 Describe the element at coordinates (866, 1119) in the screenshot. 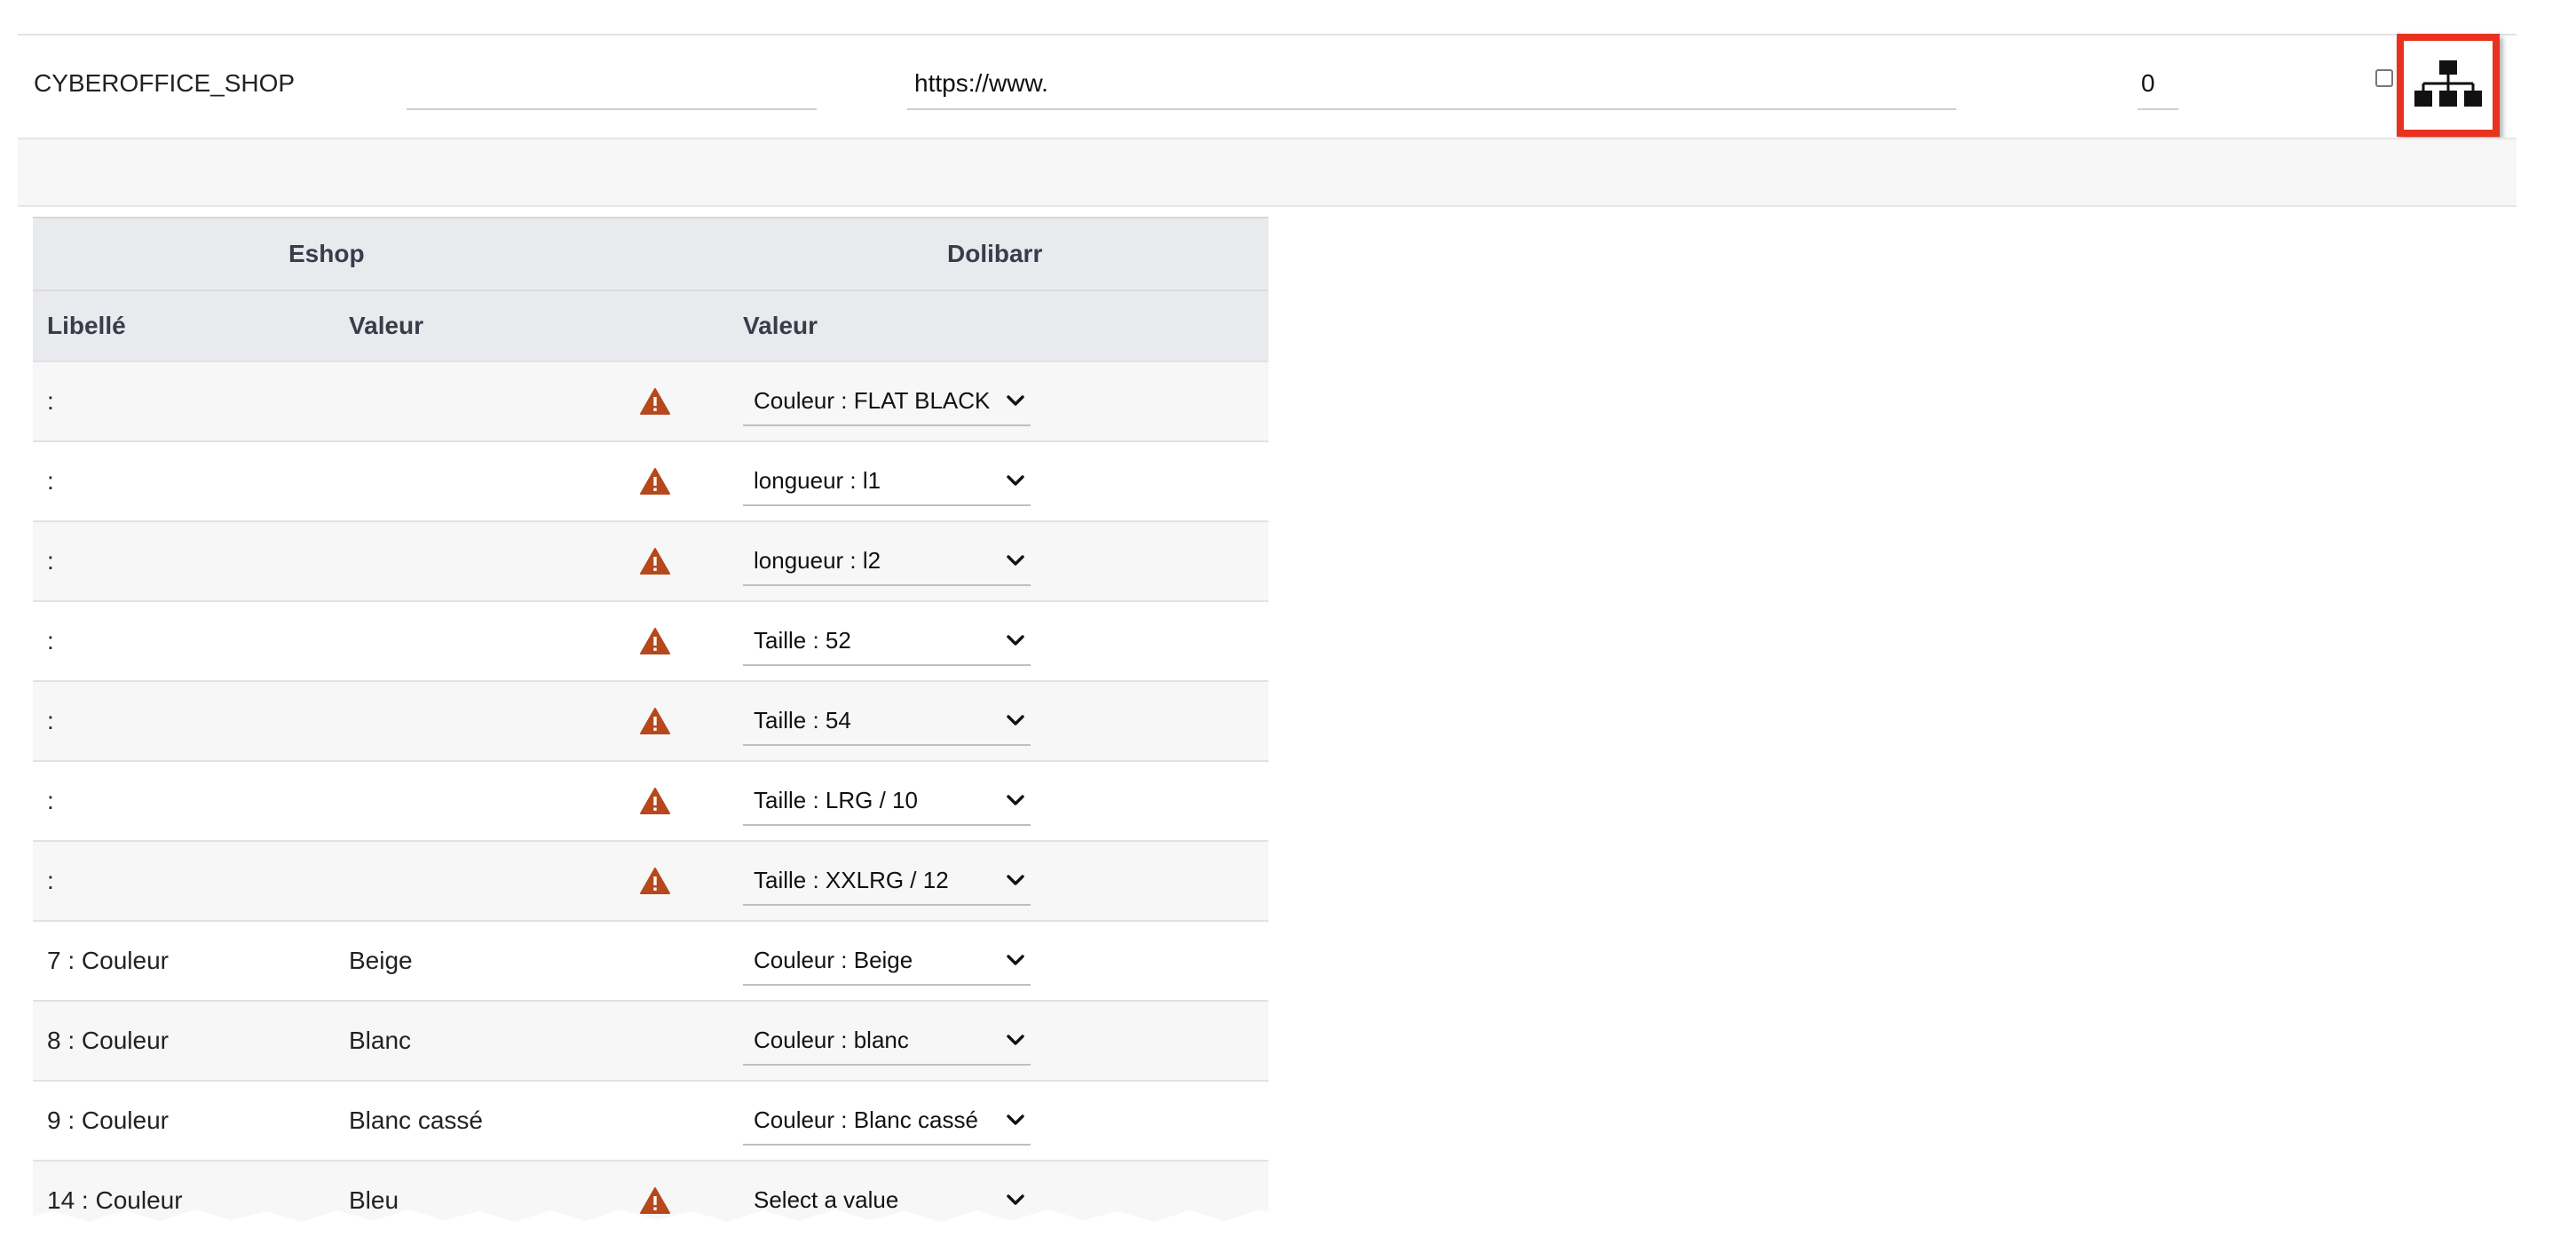

I see `select-value: Couleur : Blanc cassé` at that location.